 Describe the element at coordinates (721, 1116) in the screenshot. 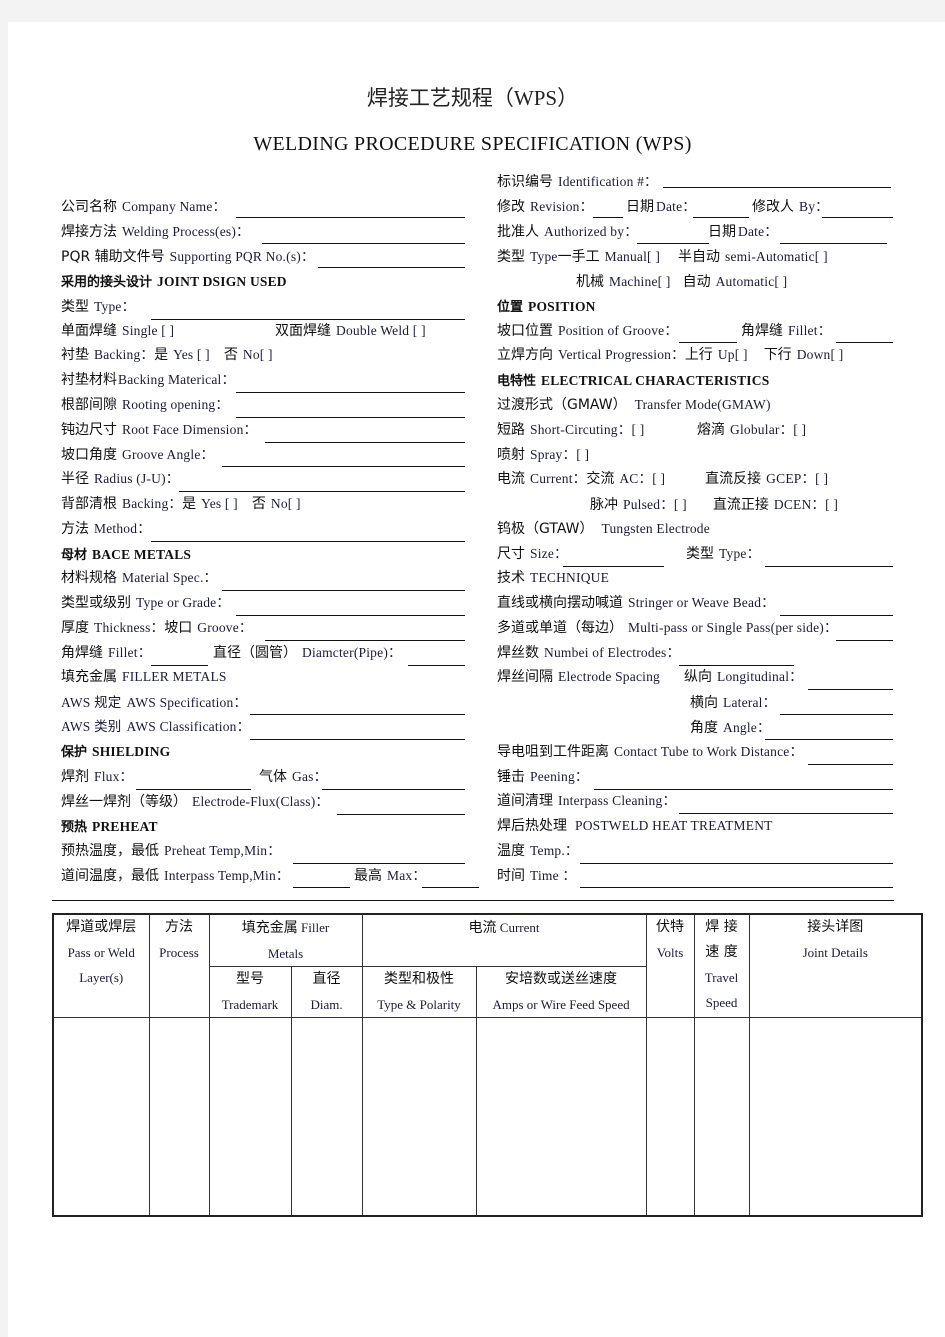

I see `cell-travel-speed` at that location.